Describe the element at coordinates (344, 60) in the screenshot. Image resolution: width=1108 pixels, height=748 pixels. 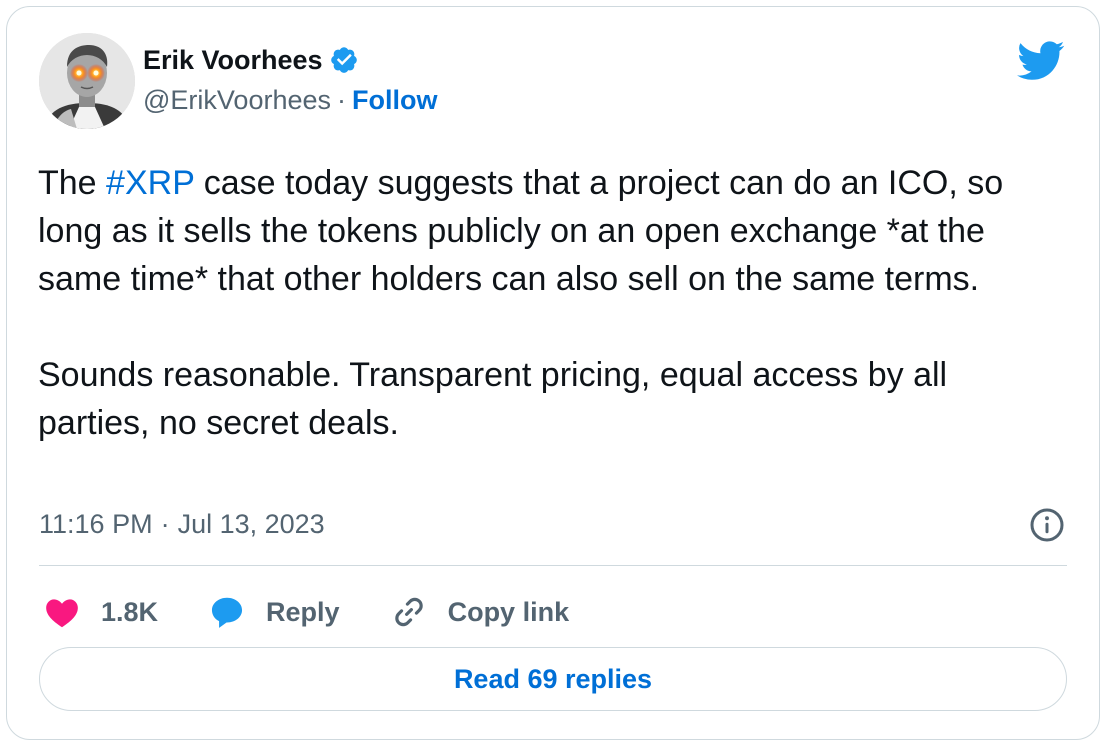
I see `verified-badge-icon` at that location.